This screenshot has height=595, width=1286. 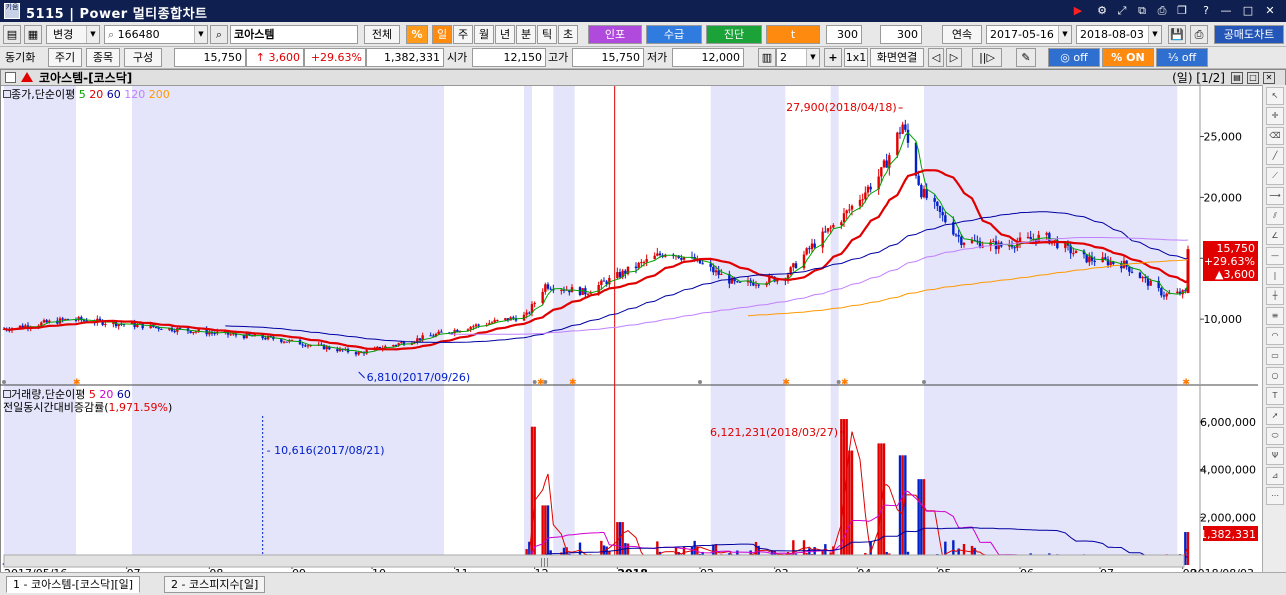 What do you see at coordinates (73, 584) in the screenshot?
I see `tab-chart-1: 1 - 코아스템-[코스닥][일]` at bounding box center [73, 584].